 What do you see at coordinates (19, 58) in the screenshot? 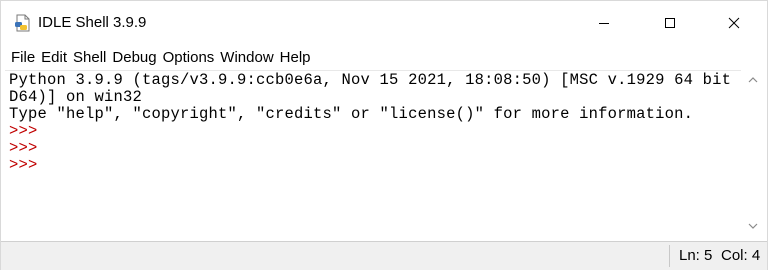
I see `menu-file: File` at bounding box center [19, 58].